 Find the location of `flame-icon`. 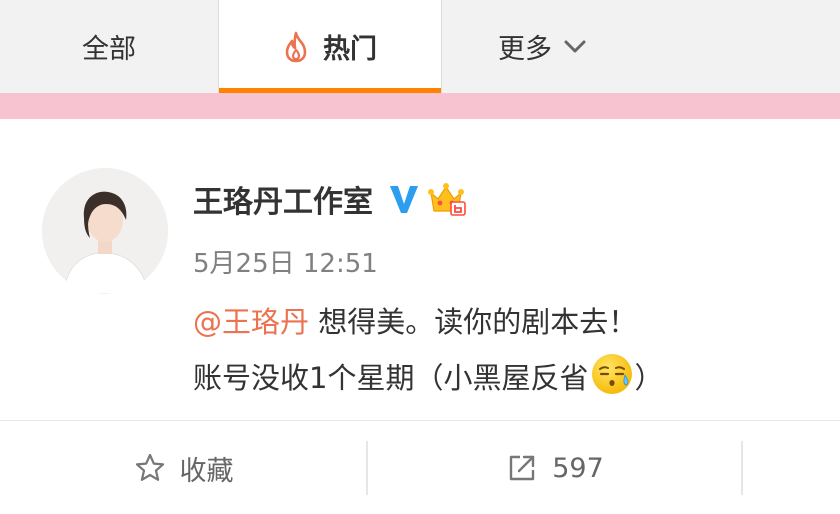

flame-icon is located at coordinates (296, 47).